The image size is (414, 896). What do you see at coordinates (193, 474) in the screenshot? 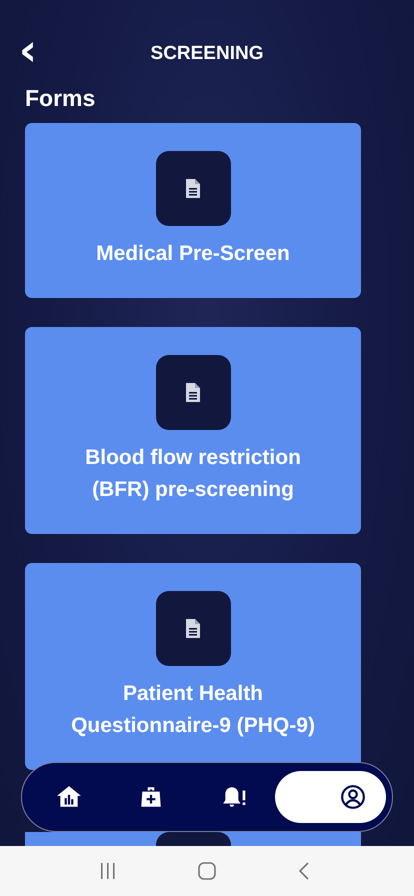
I see `form-title: Blood flow restriction (BFR) pre-screening` at bounding box center [193, 474].